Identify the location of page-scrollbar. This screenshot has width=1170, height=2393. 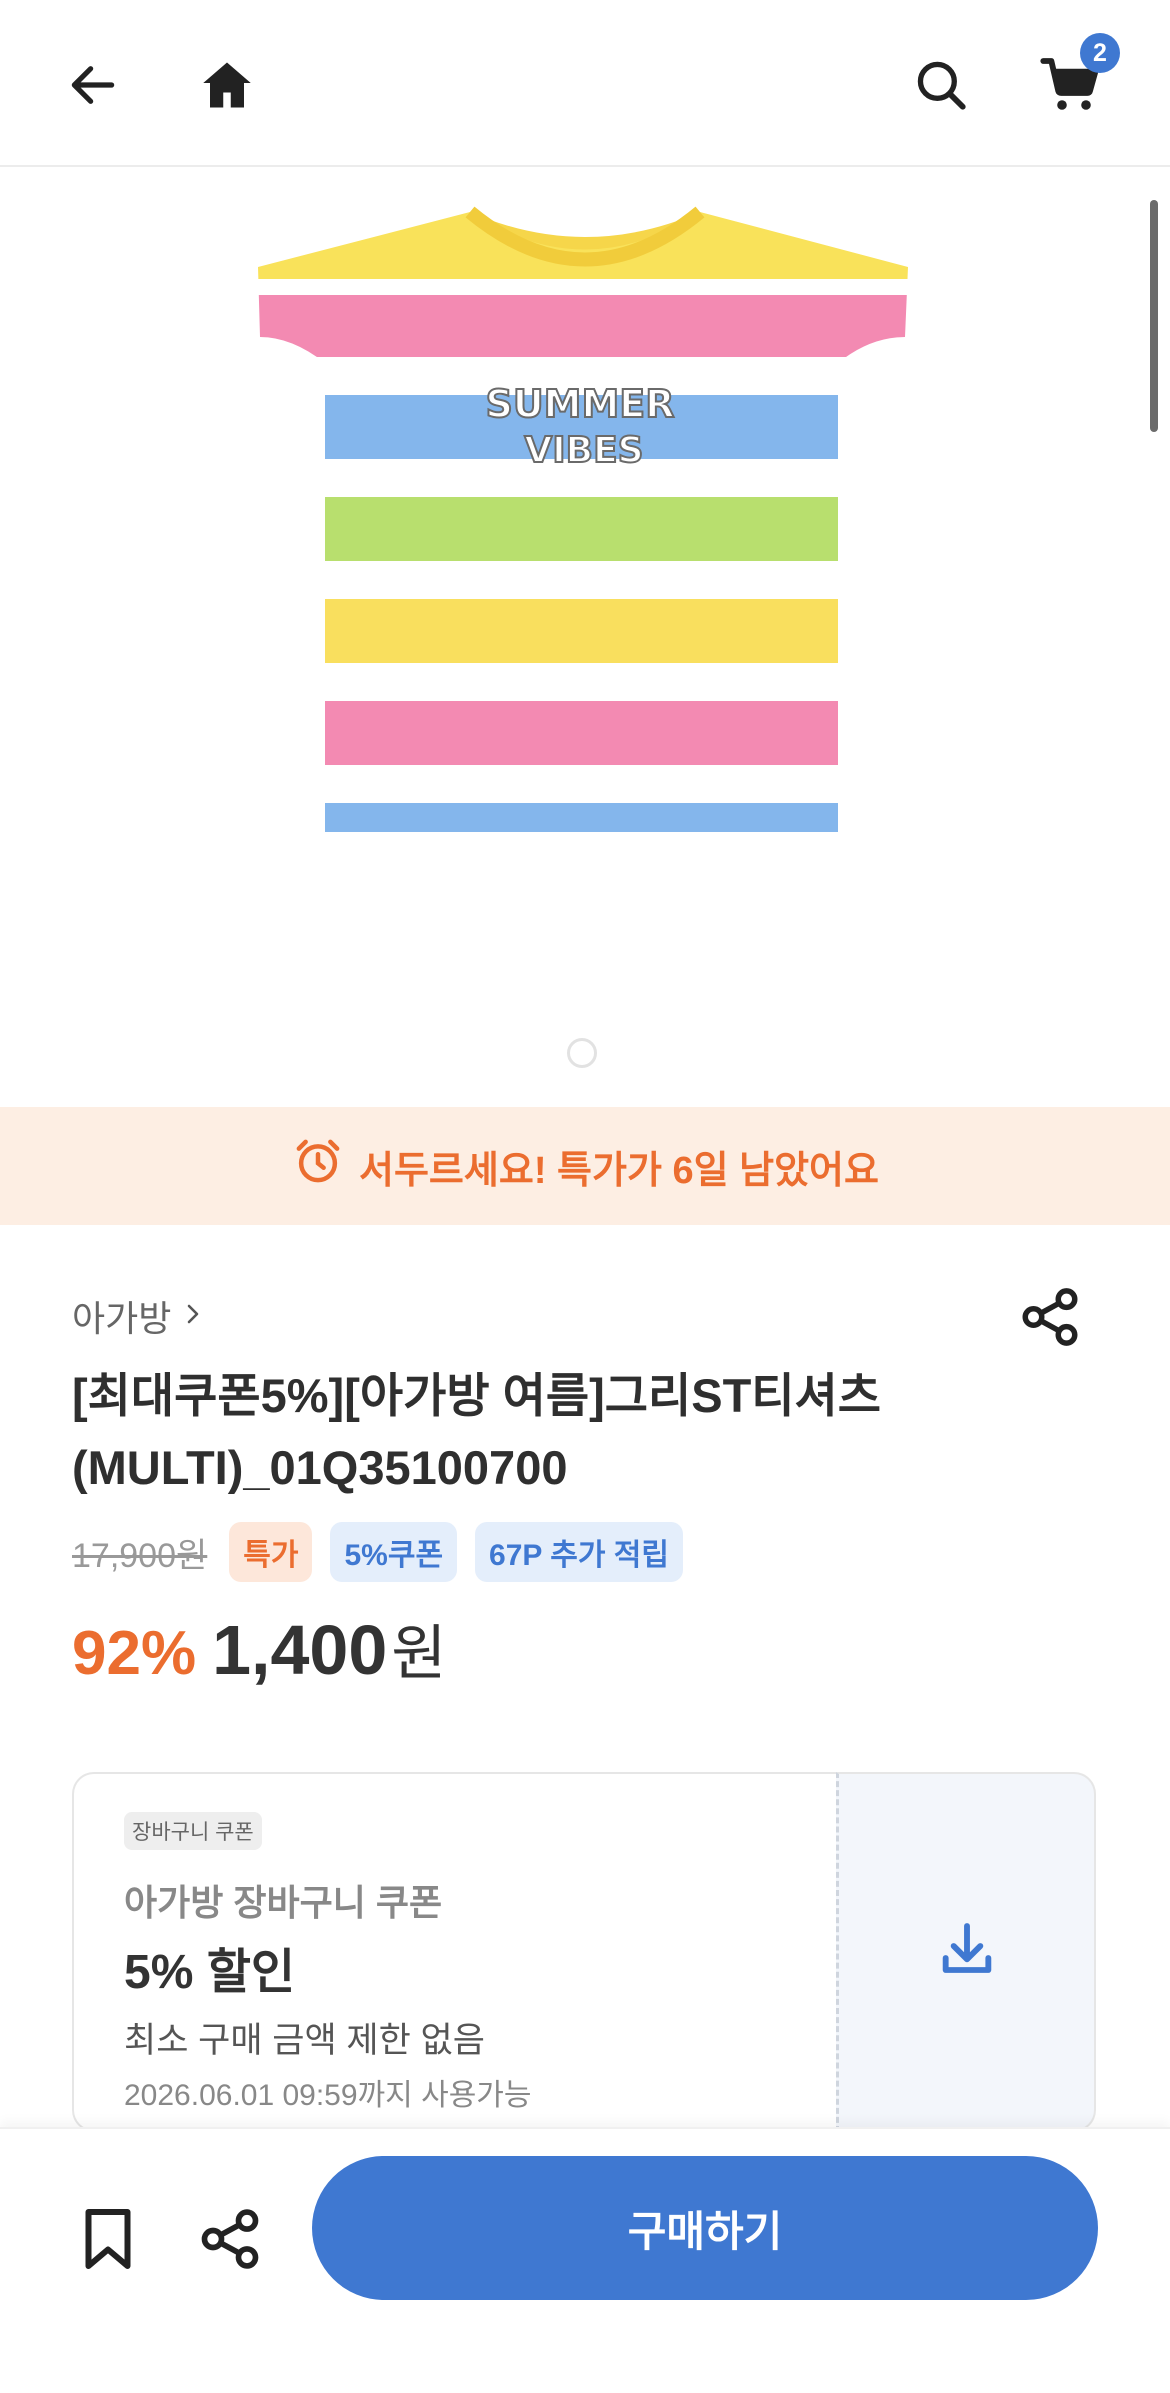
(1154, 316).